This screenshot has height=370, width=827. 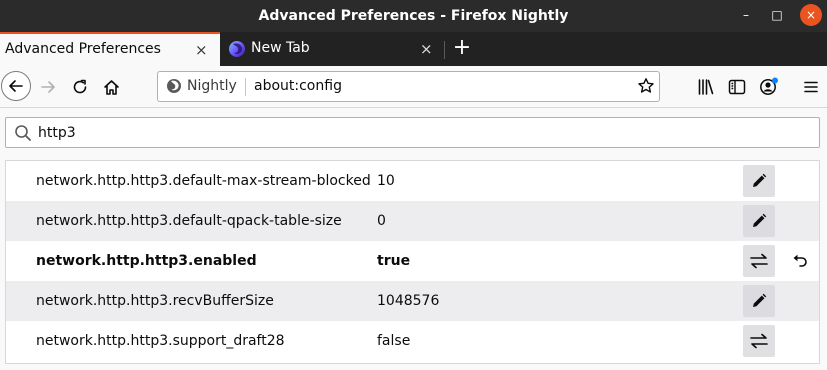 What do you see at coordinates (408, 301) in the screenshot?
I see `pref-value: 1048576` at bounding box center [408, 301].